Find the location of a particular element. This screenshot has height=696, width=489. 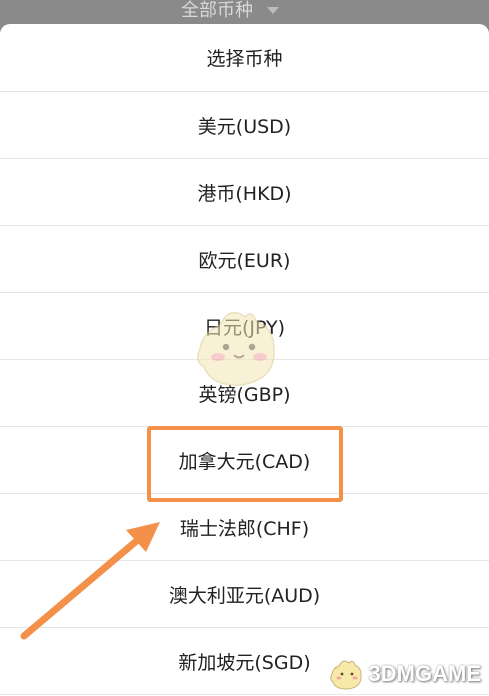

currency-option-hkd: 港币(HKD) is located at coordinates (244, 192).